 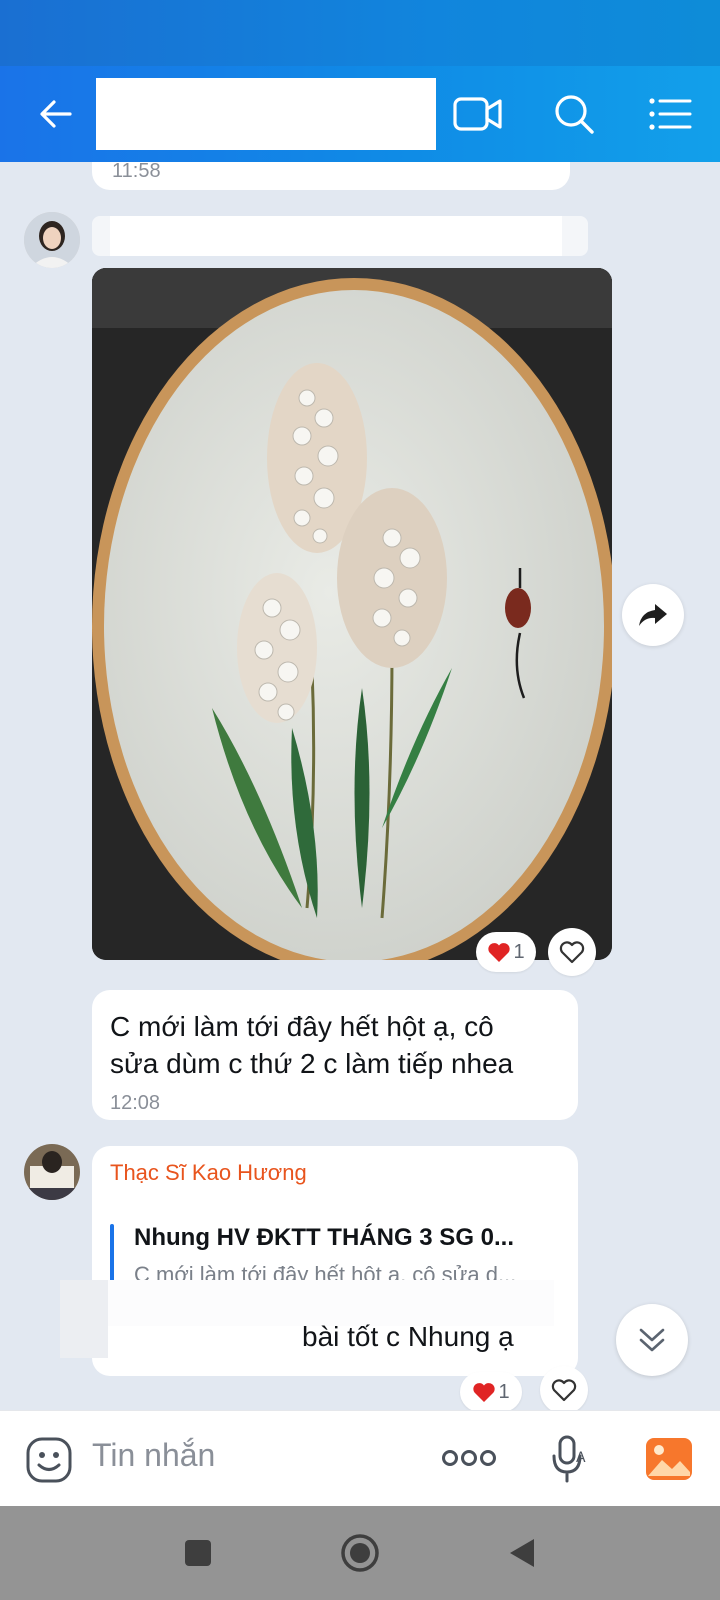 What do you see at coordinates (136, 172) in the screenshot?
I see `message-time: 11:58` at bounding box center [136, 172].